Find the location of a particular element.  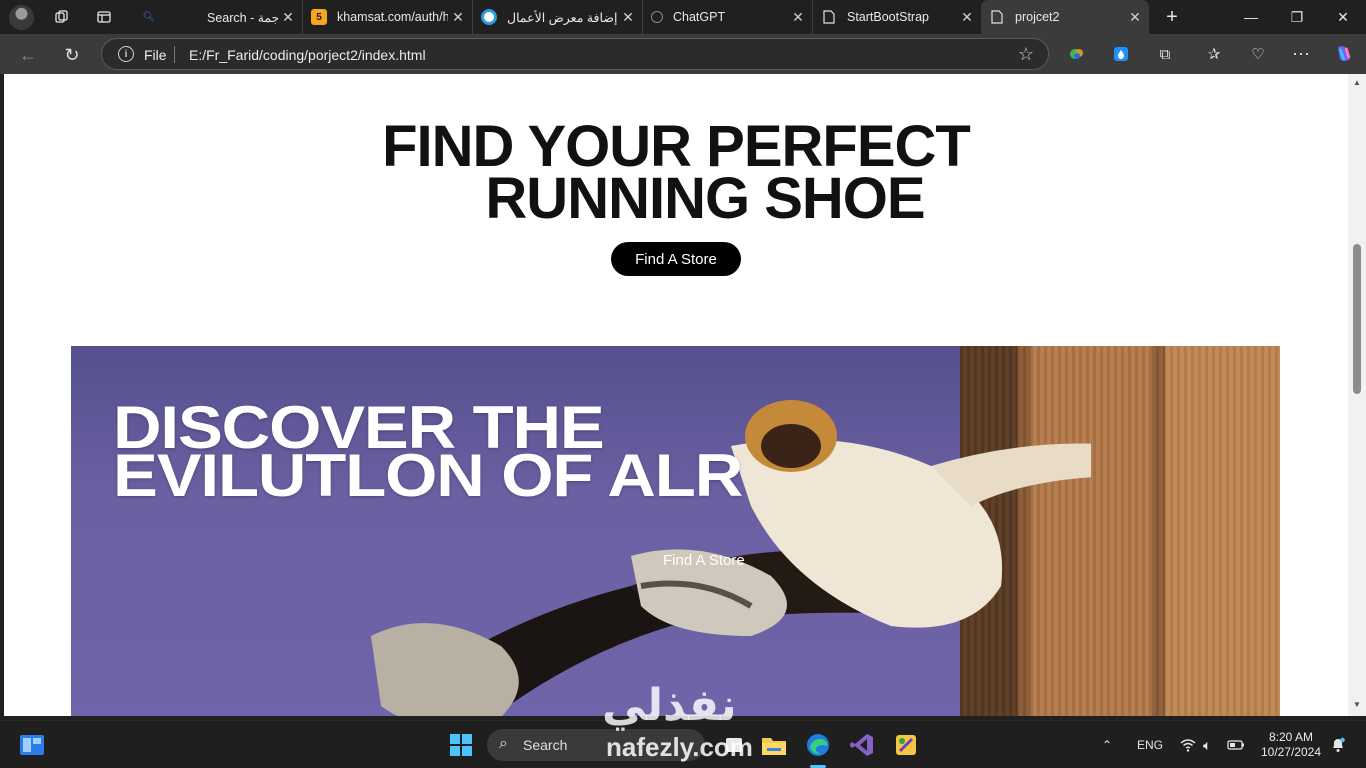

tab-search: 🔍︎ Search - ترجمة ✕ is located at coordinates (218, 17).